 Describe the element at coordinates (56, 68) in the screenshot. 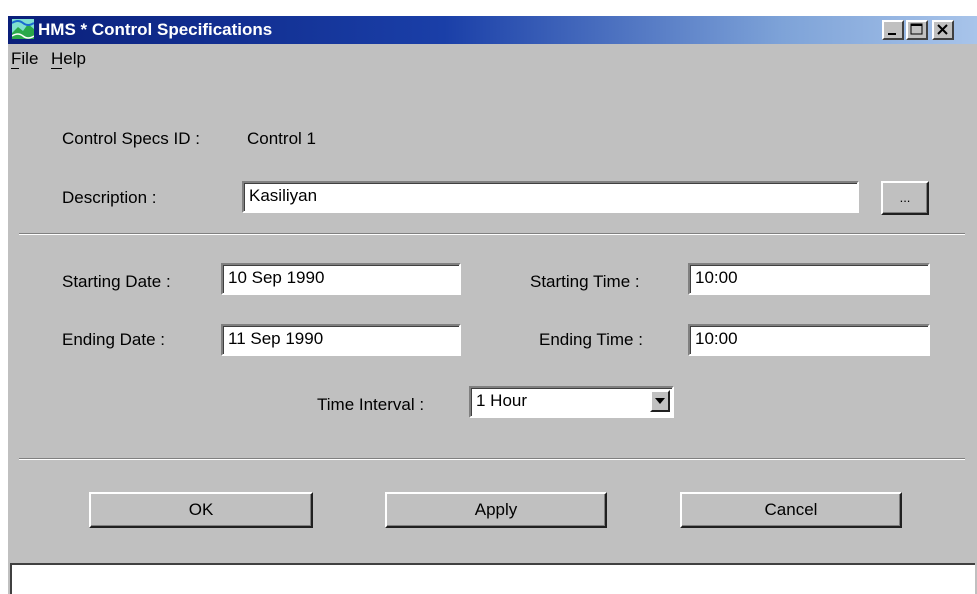

I see `menu-help-mnemonic` at that location.